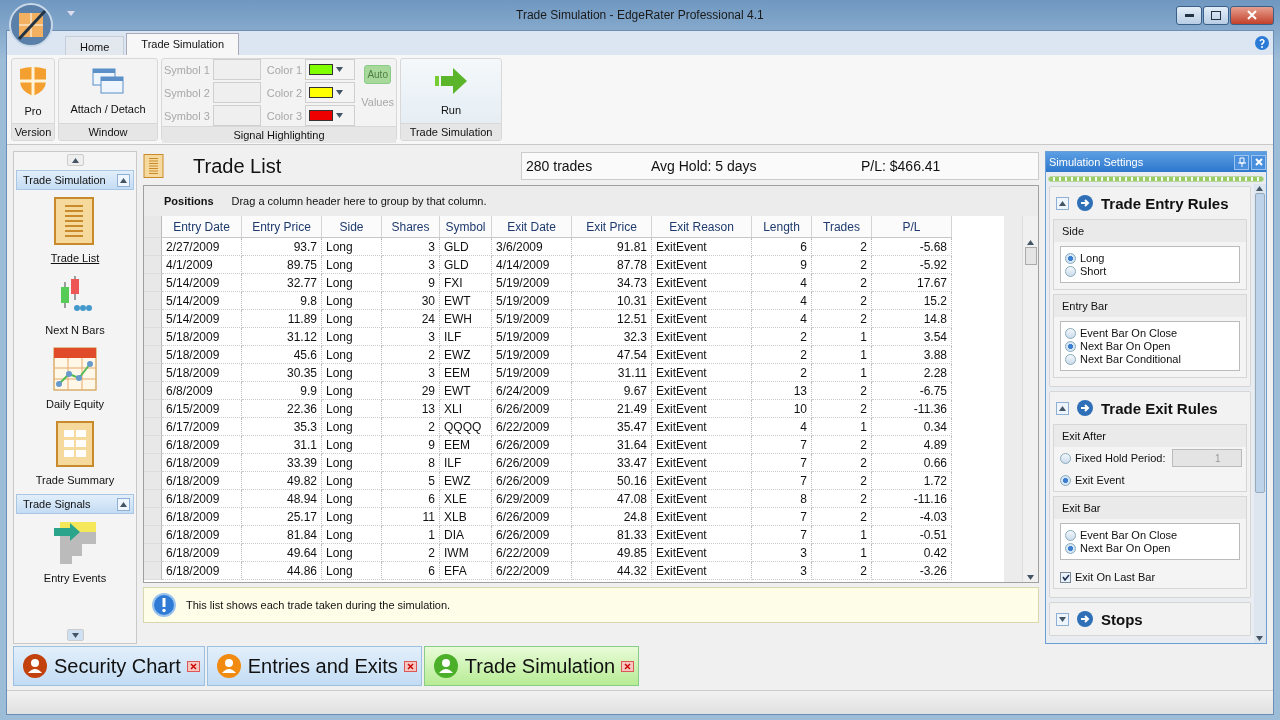  Describe the element at coordinates (95, 45) in the screenshot. I see `ribbon-tab: Home` at that location.